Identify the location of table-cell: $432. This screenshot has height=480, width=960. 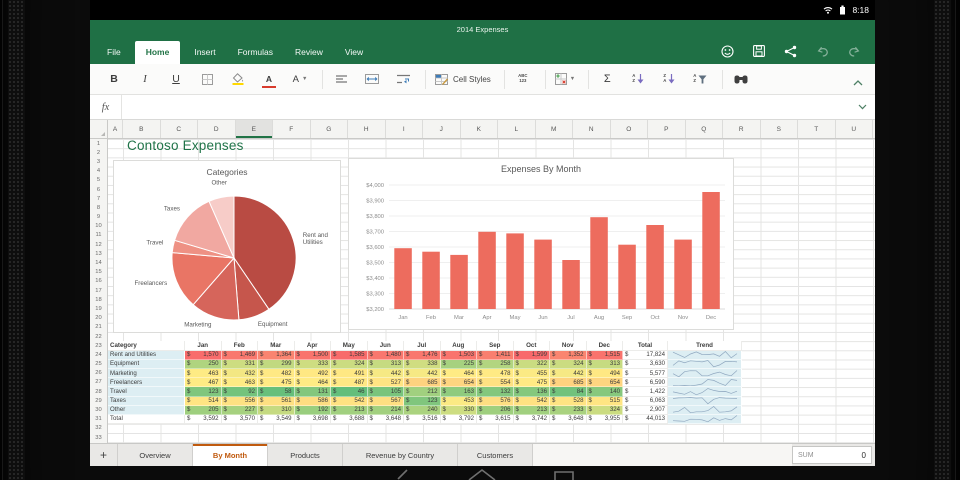
(239, 373).